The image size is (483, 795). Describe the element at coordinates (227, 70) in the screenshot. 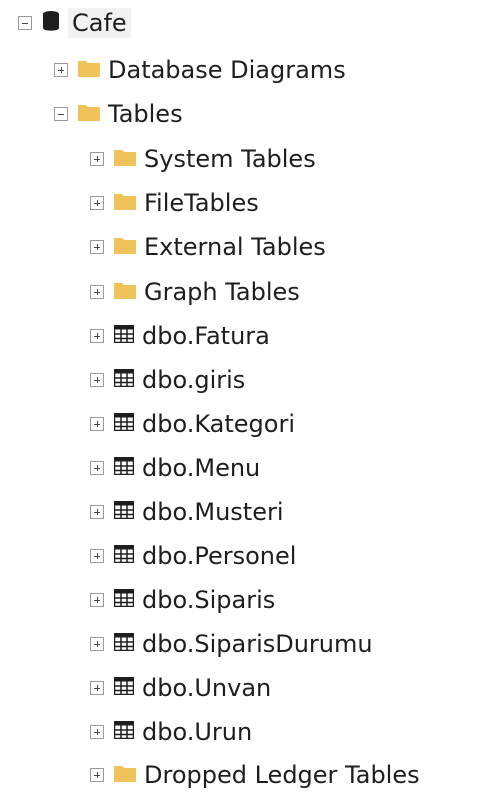

I see `tree-node-label: Database Diagrams` at that location.